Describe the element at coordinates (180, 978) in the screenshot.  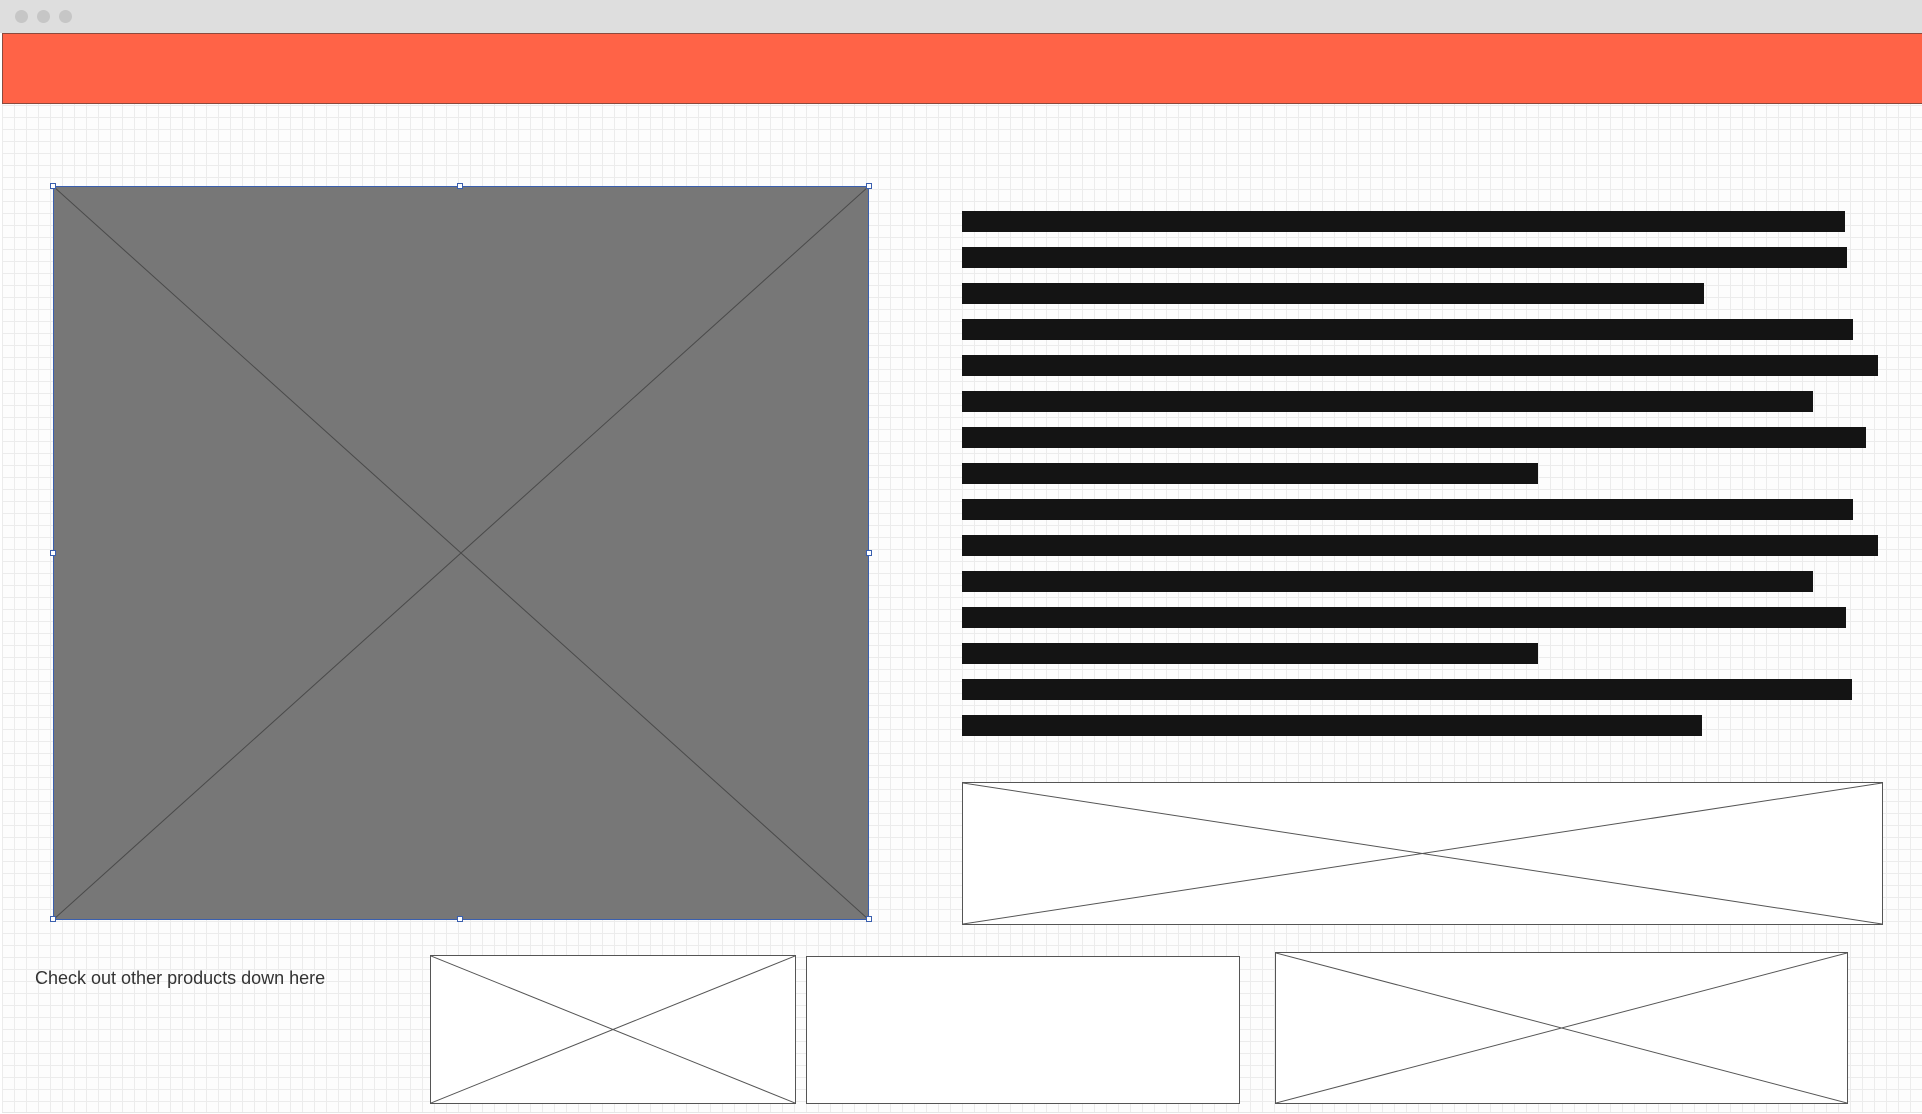
I see `other-products-caption: Check out other products down here` at that location.